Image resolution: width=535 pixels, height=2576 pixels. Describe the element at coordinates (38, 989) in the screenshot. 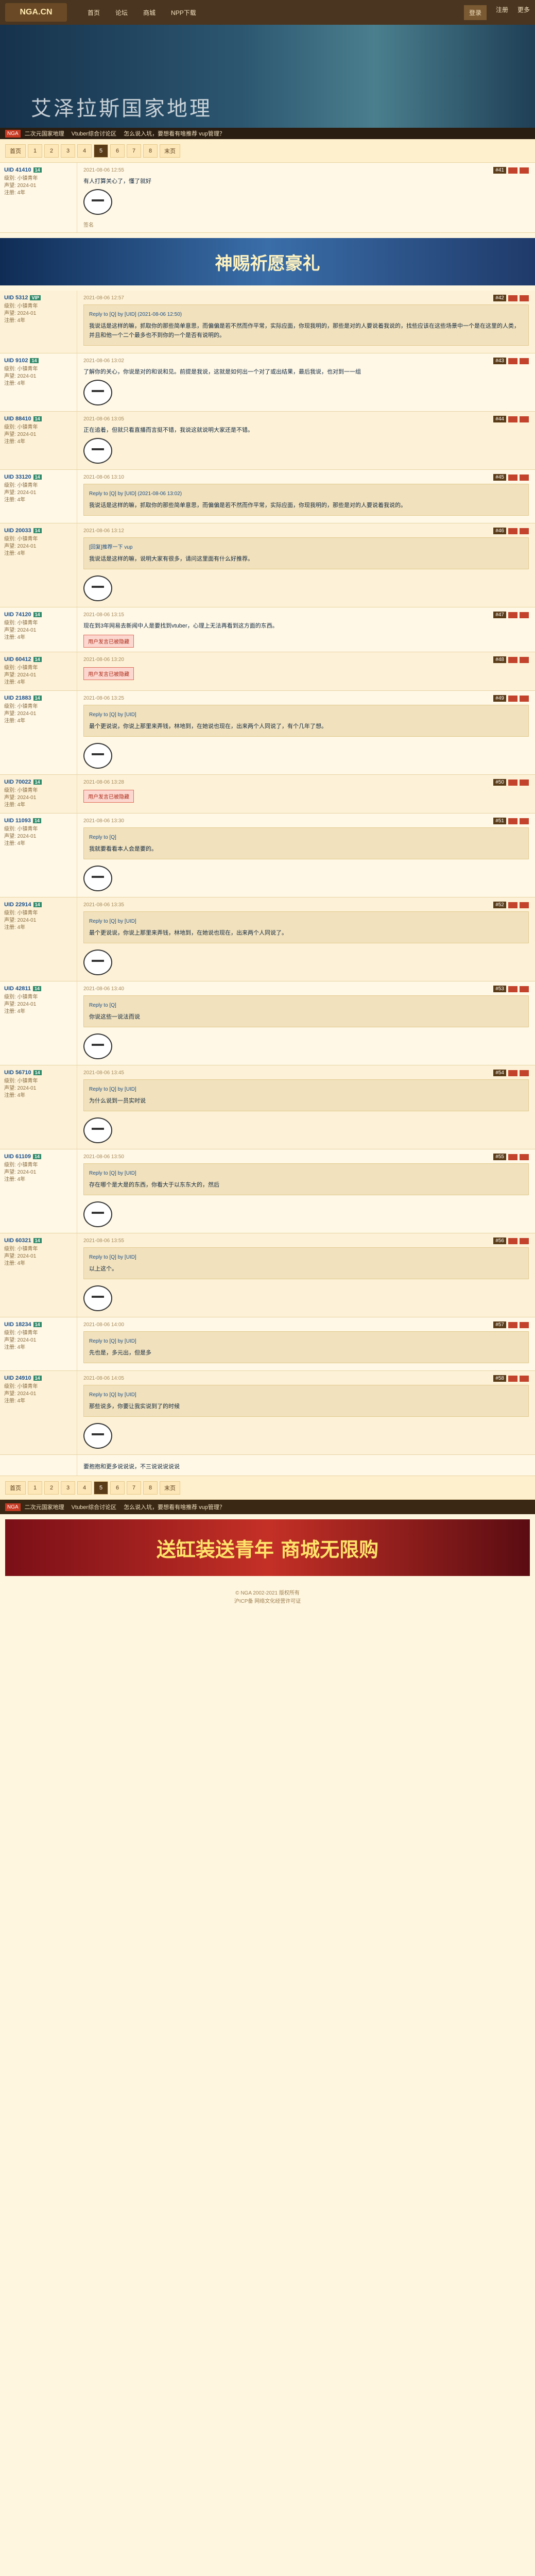

I see `author-name: UID 42811 14` at that location.